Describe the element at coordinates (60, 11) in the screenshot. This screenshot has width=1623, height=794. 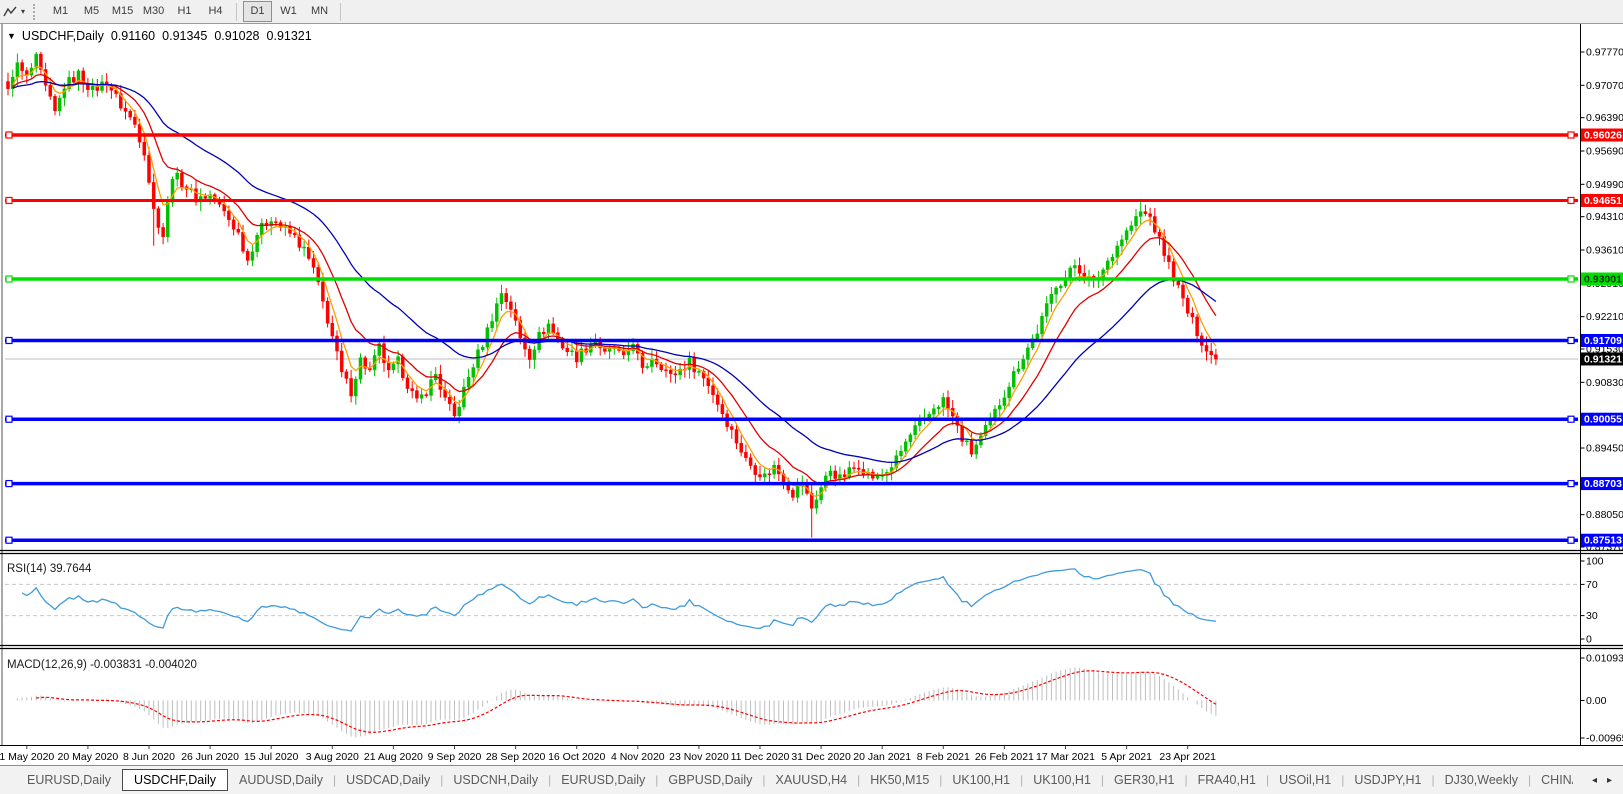
I see `period-button-m1: M1` at that location.